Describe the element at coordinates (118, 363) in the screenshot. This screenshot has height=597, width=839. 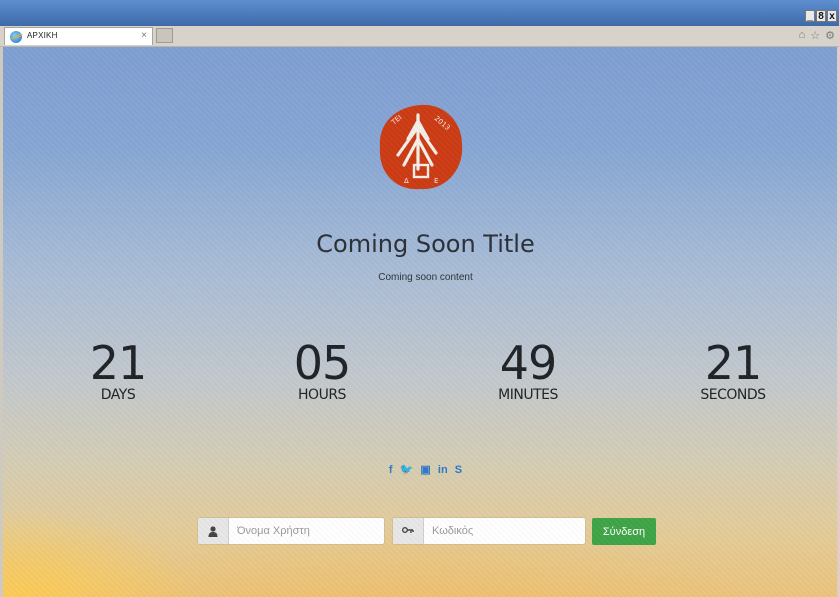
I see `countdown-days-value: 21` at that location.